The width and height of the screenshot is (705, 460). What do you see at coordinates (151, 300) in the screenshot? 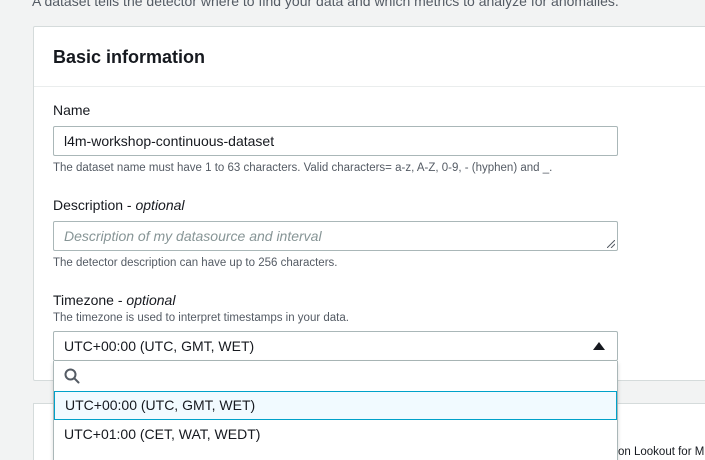
I see `timezone-optional: optional` at bounding box center [151, 300].